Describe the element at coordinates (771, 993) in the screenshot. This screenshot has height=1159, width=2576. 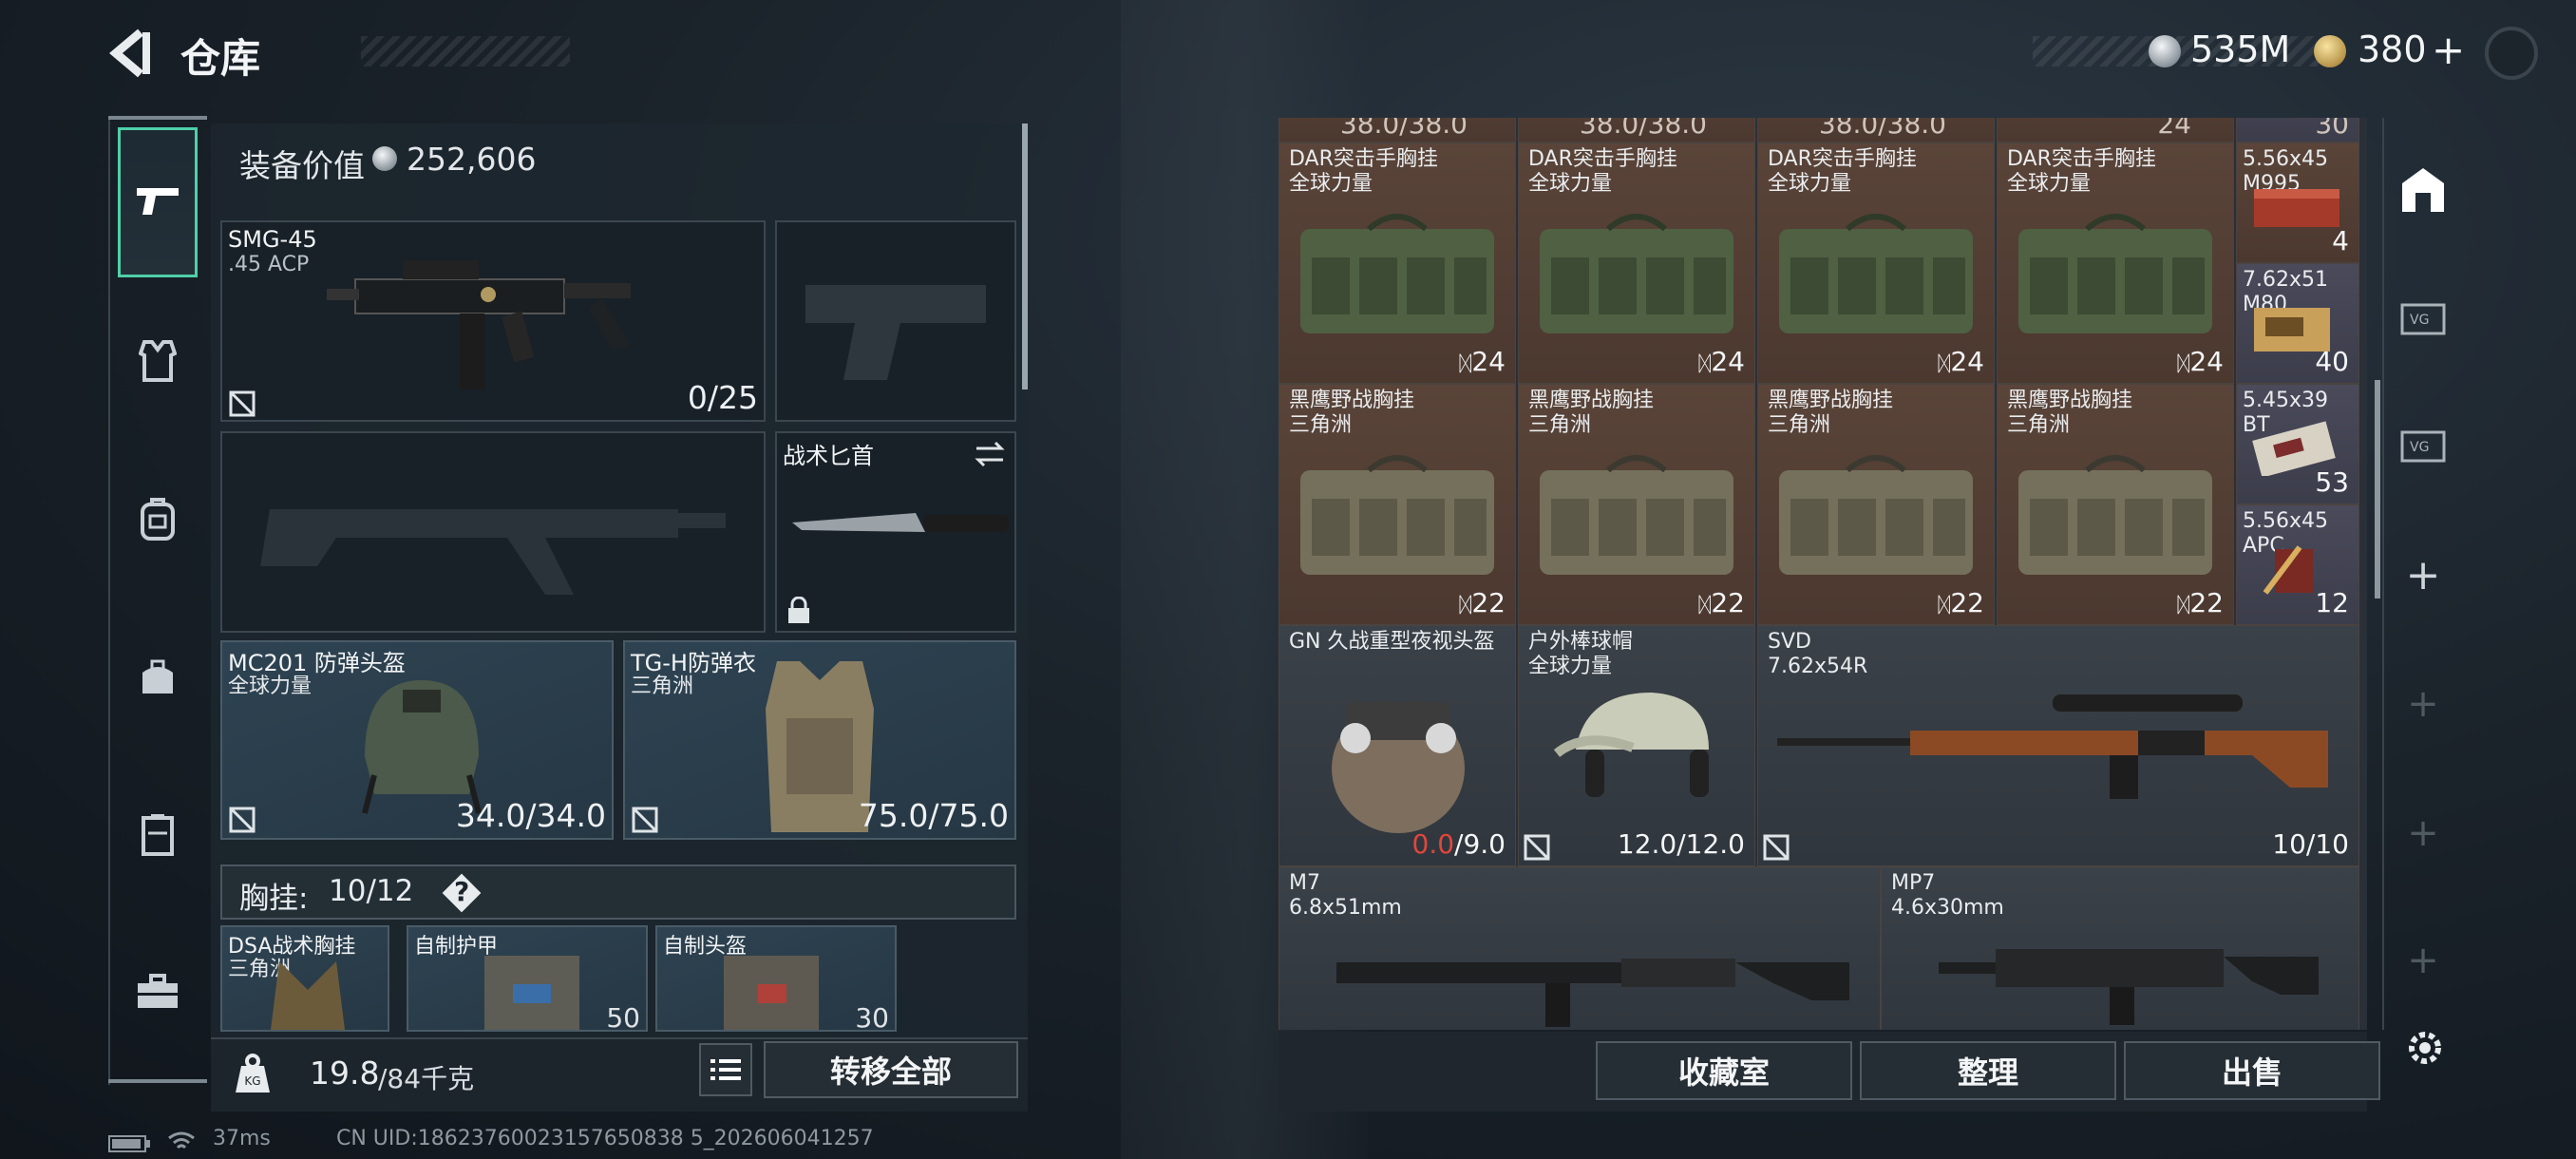
I see `homemade-helmet-image` at that location.